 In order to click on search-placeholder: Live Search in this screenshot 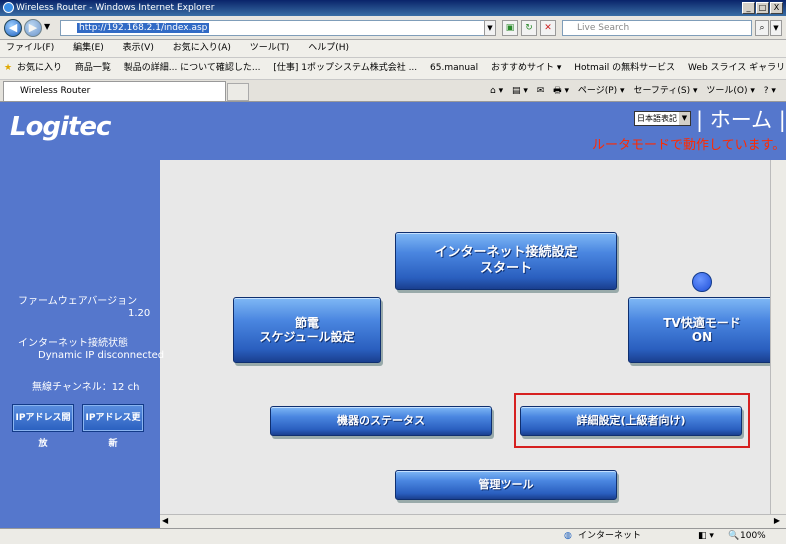, I will do `click(603, 28)`.